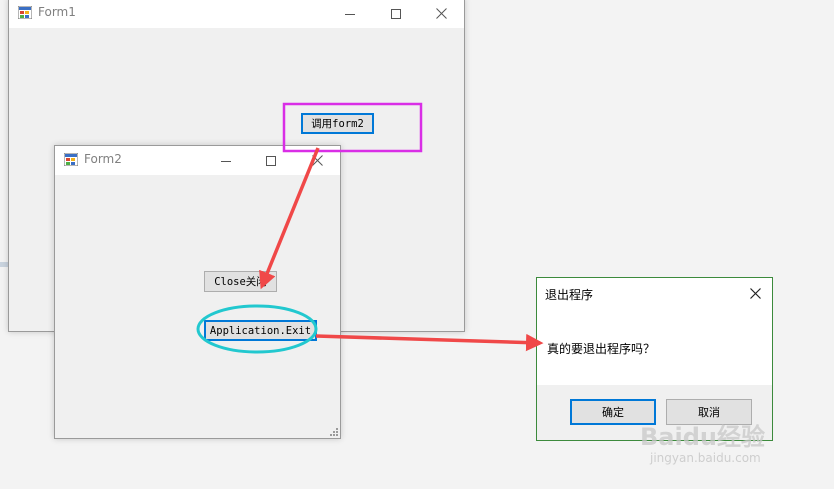 The width and height of the screenshot is (834, 489). What do you see at coordinates (240, 281) in the screenshot?
I see `close-form-button: Close关闭` at bounding box center [240, 281].